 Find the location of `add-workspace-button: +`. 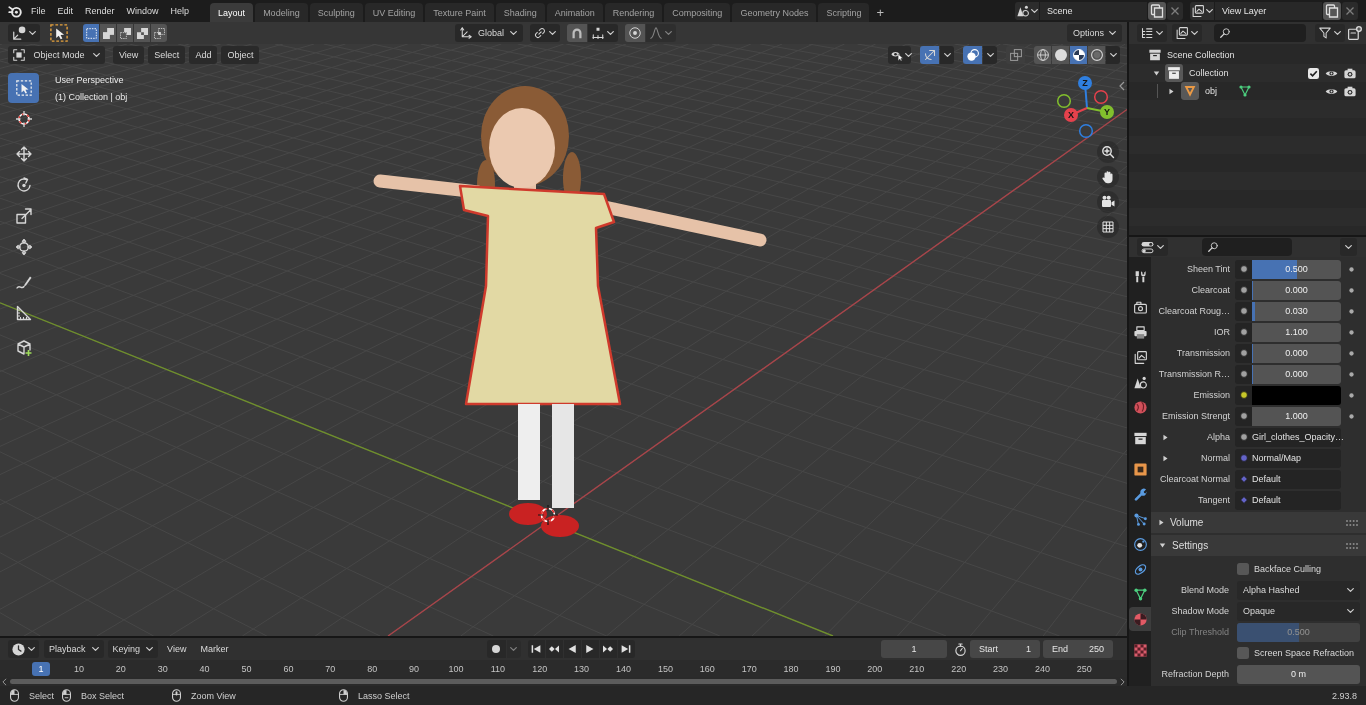

add-workspace-button: + is located at coordinates (880, 12).